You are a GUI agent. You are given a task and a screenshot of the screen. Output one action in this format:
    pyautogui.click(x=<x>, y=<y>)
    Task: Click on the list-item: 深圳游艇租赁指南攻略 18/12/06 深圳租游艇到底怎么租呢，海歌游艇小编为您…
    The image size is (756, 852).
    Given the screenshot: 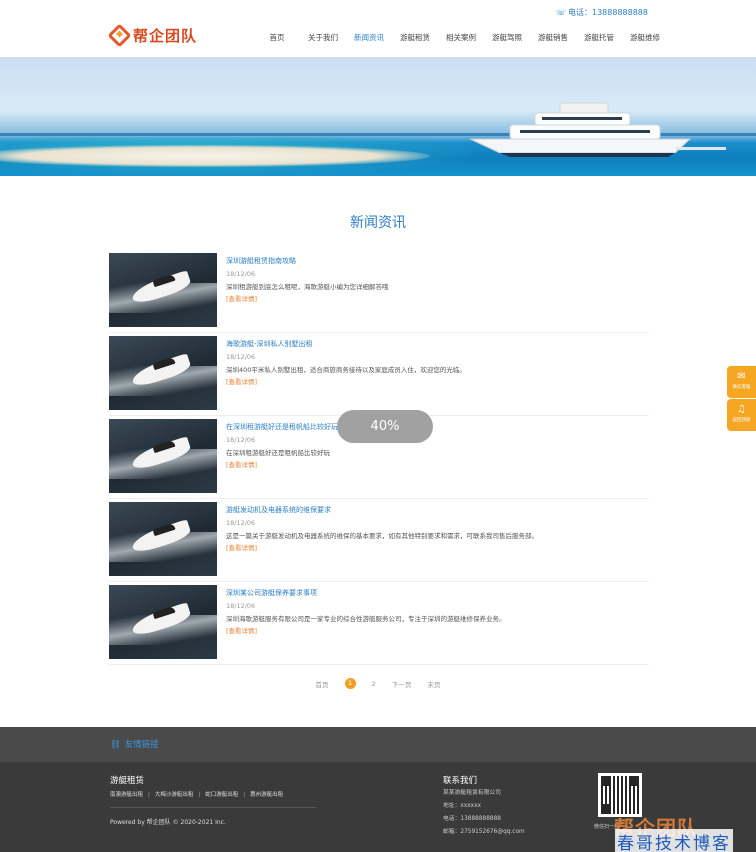 What is the action you would take?
    pyautogui.click(x=379, y=291)
    